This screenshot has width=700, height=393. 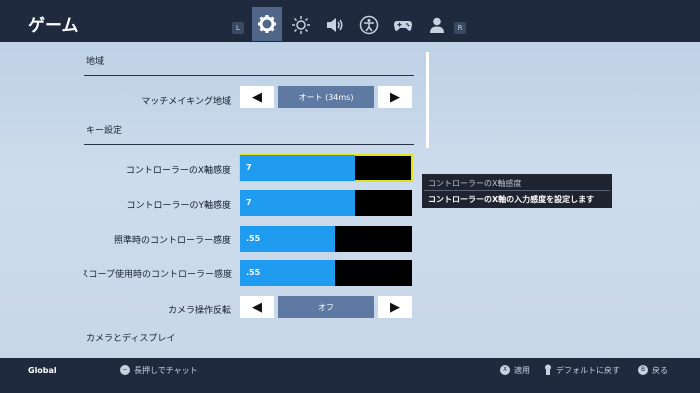 I want to click on camera-invert-prev-button: ◀, so click(x=257, y=307).